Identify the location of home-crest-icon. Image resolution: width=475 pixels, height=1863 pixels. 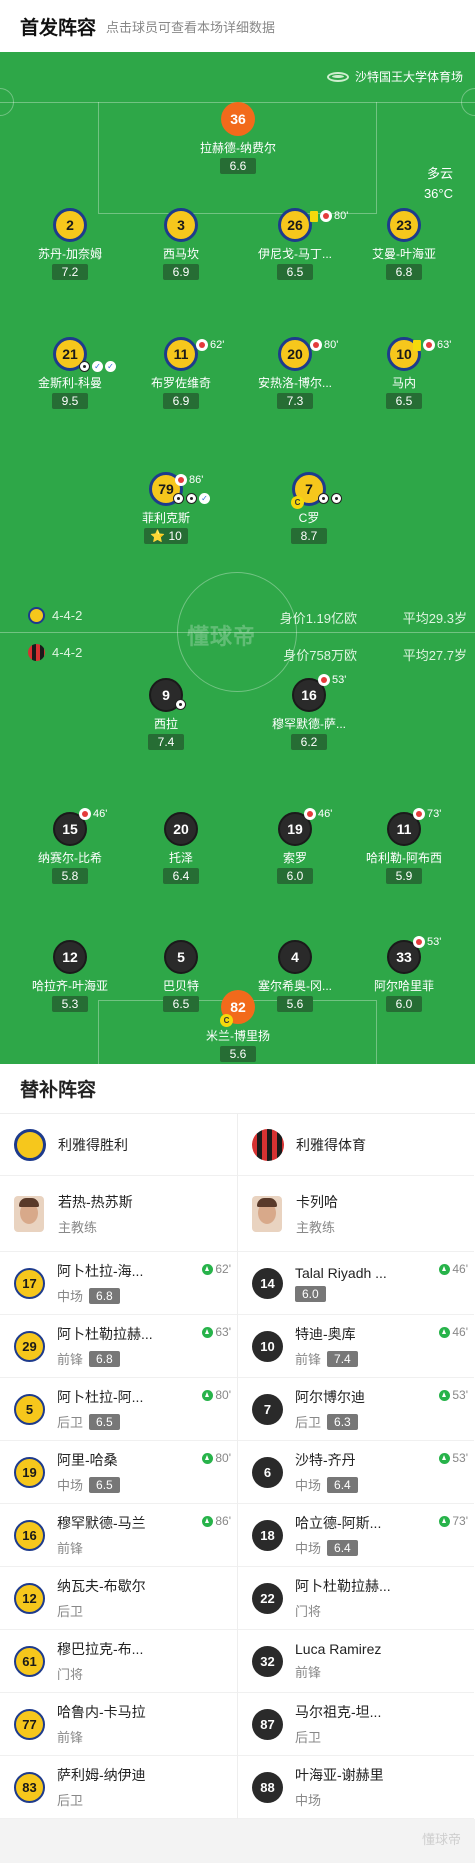
(30, 1144).